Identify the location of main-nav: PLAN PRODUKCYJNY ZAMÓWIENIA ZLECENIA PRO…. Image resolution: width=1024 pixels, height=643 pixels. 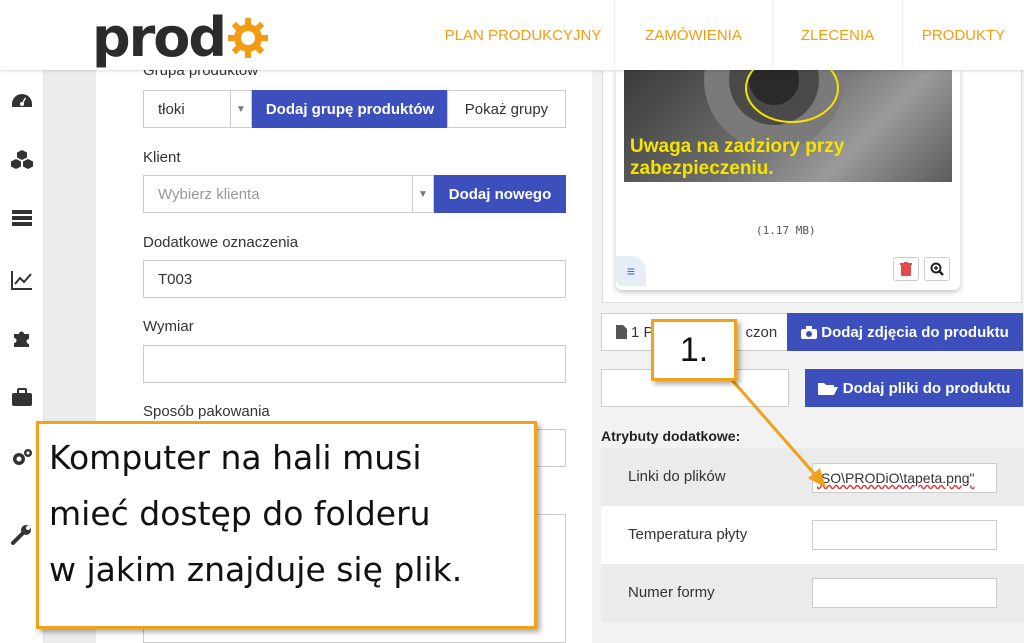
(728, 35).